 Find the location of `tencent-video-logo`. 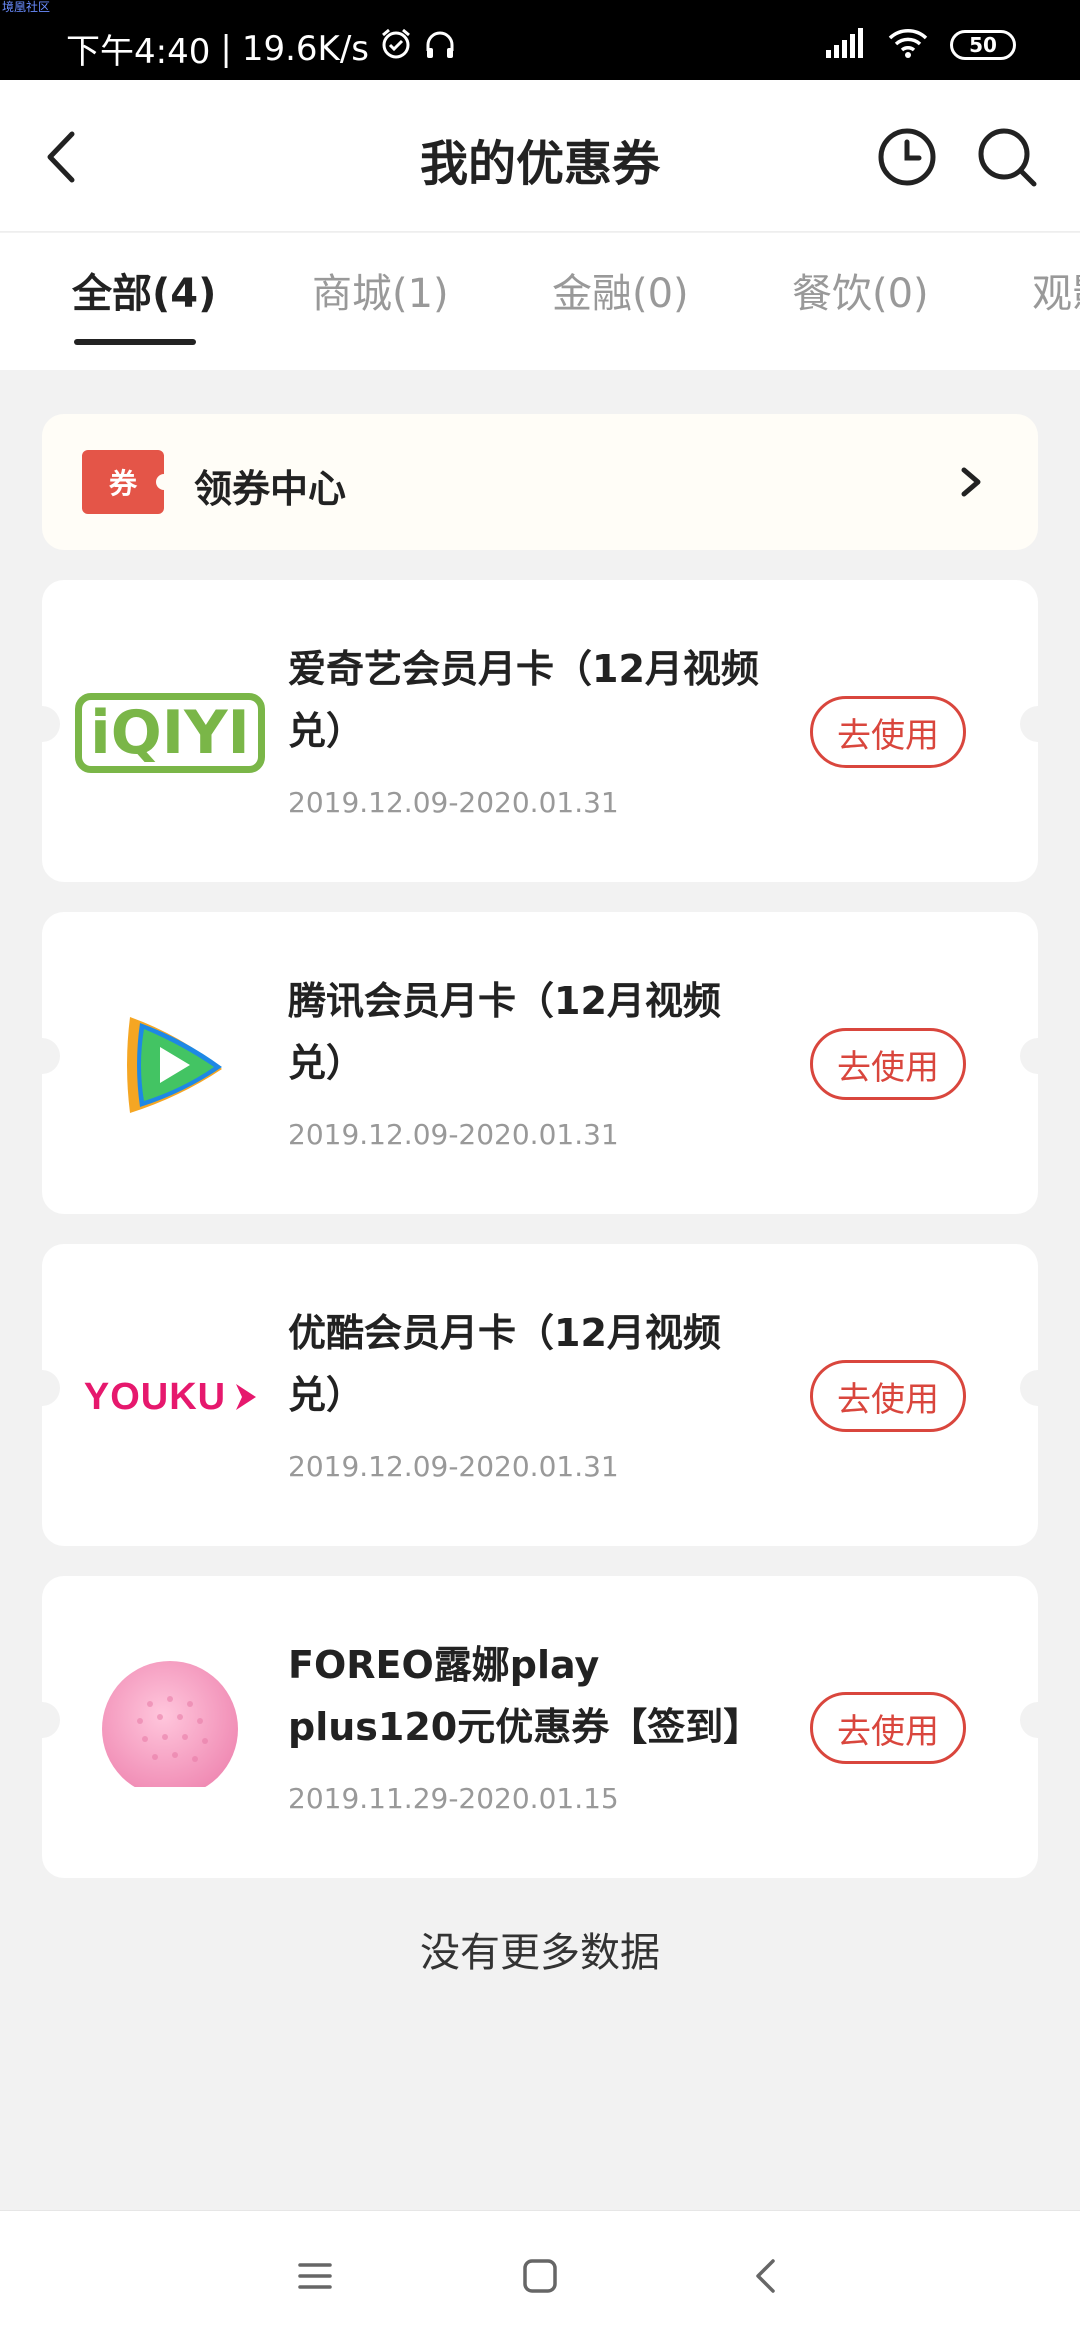

tencent-video-logo is located at coordinates (170, 1065).